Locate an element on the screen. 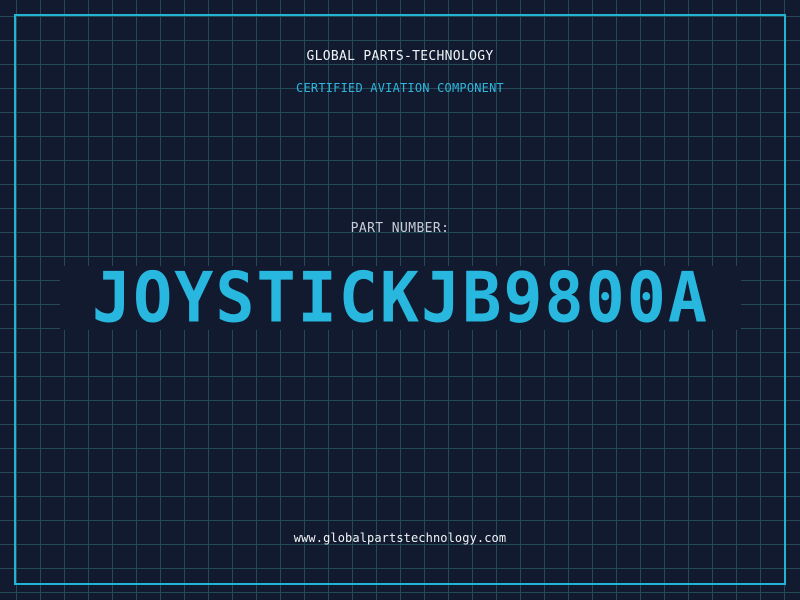  part-number-panel: JOYSTICKJB9800A is located at coordinates (400, 298).